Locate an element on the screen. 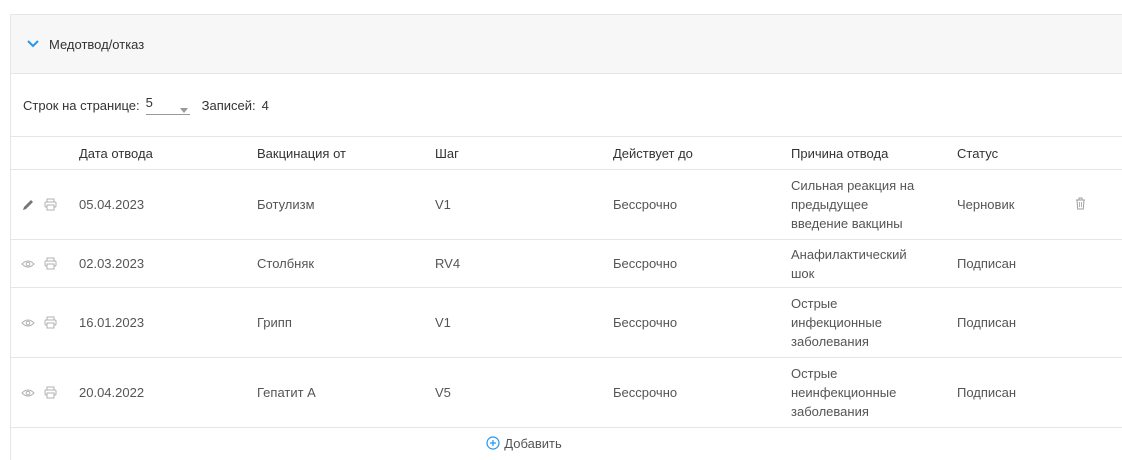 The height and width of the screenshot is (460, 1122). reason-line: Сильная реакция на is located at coordinates (853, 185).